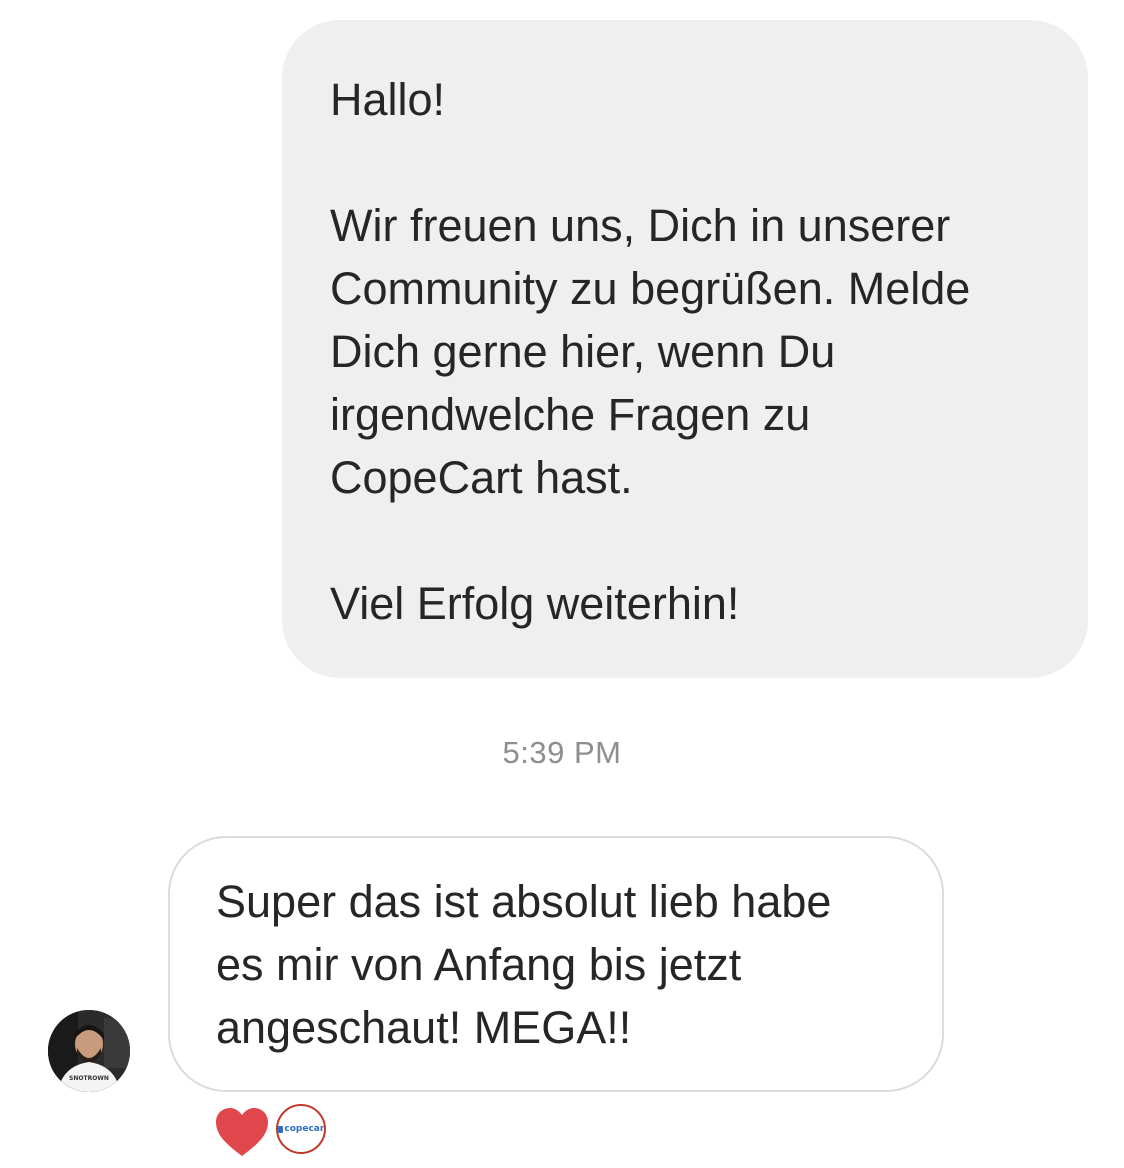  Describe the element at coordinates (89, 1078) in the screenshot. I see `avatar-shirt-text: SNOTROWN` at that location.